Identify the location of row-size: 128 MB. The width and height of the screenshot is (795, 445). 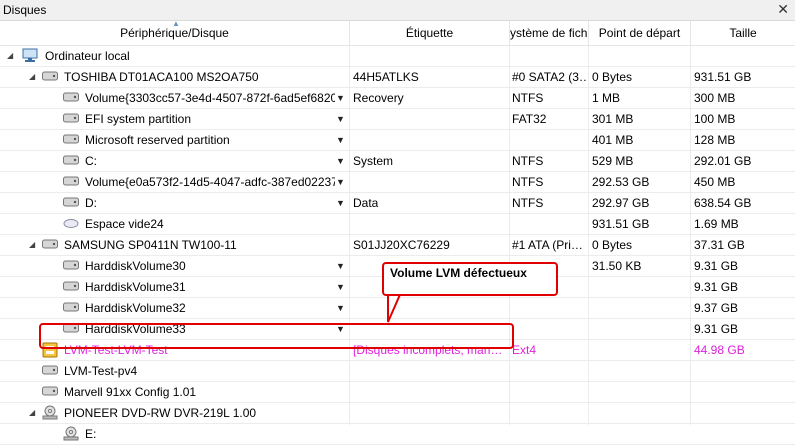
(715, 140).